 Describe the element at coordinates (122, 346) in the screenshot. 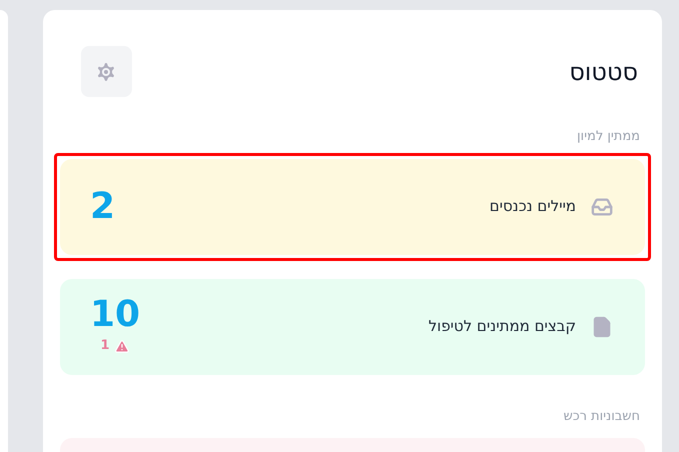

I see `warning-icon` at that location.